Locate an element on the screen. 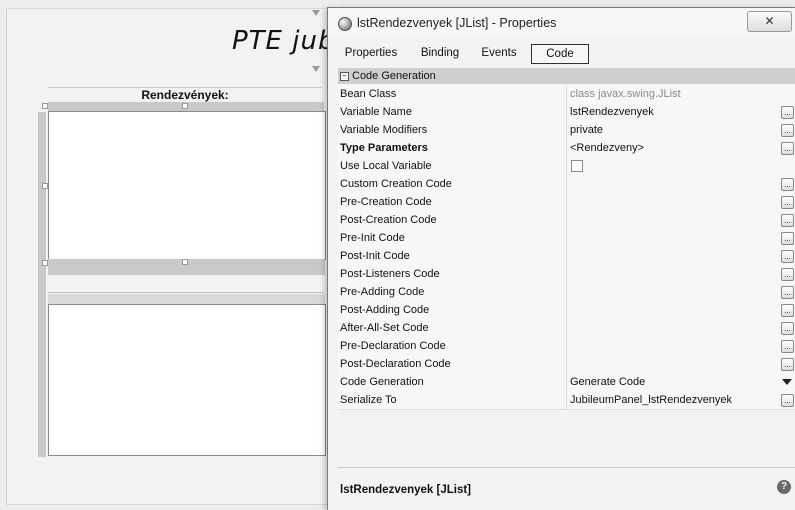 This screenshot has width=795, height=510. property-name: Pre-Declaration Code is located at coordinates (393, 346).